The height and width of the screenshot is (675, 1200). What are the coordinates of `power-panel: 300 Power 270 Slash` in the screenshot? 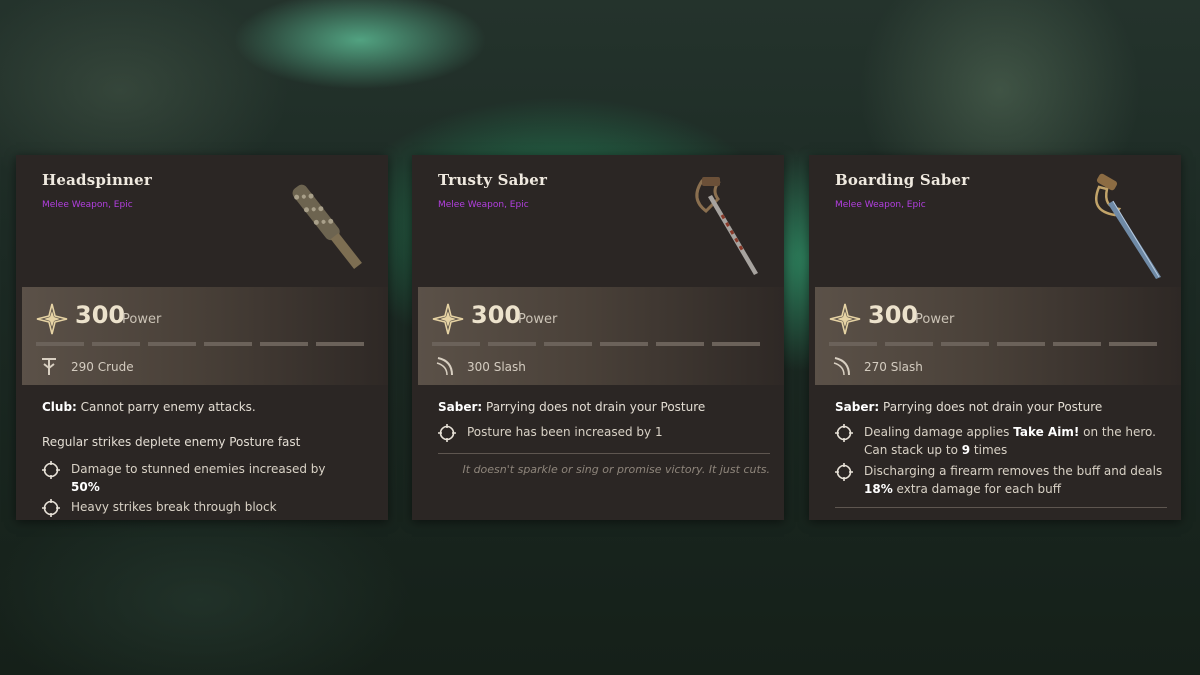 It's located at (998, 336).